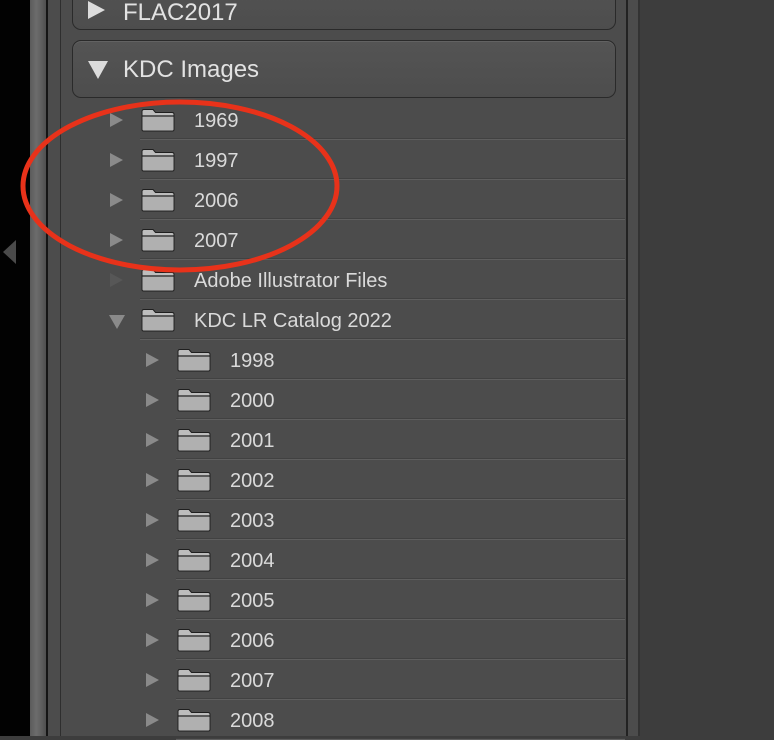 This screenshot has height=740, width=774. Describe the element at coordinates (382, 400) in the screenshot. I see `folder-row: 2000` at that location.